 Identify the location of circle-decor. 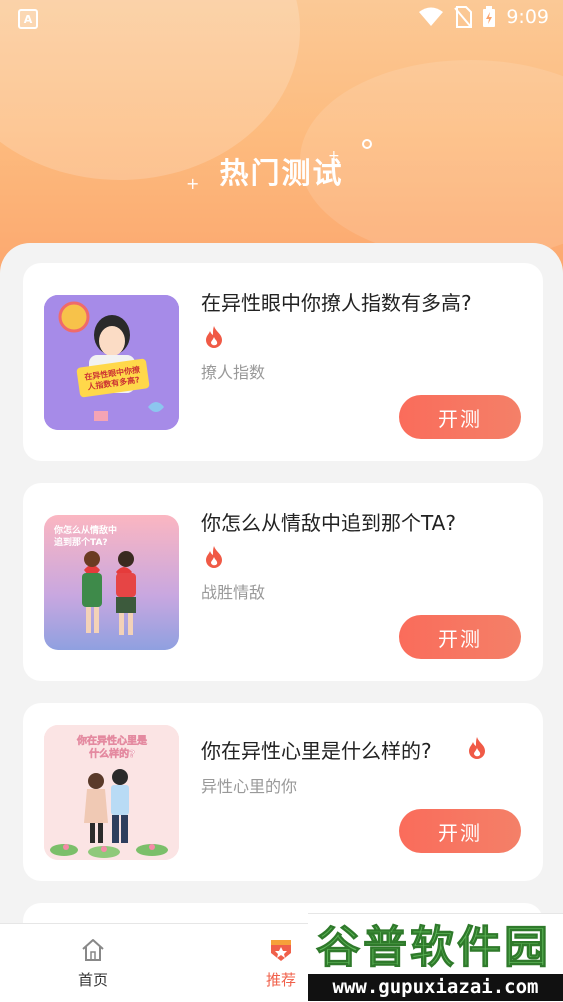
(367, 144).